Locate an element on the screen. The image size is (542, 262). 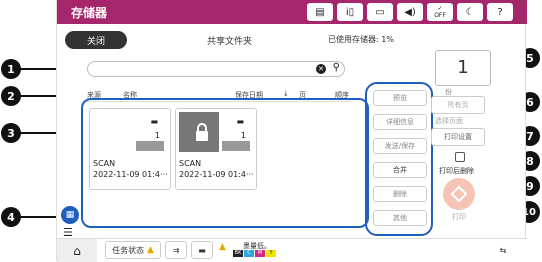
delete-after-print-checkbox is located at coordinates (460, 157).